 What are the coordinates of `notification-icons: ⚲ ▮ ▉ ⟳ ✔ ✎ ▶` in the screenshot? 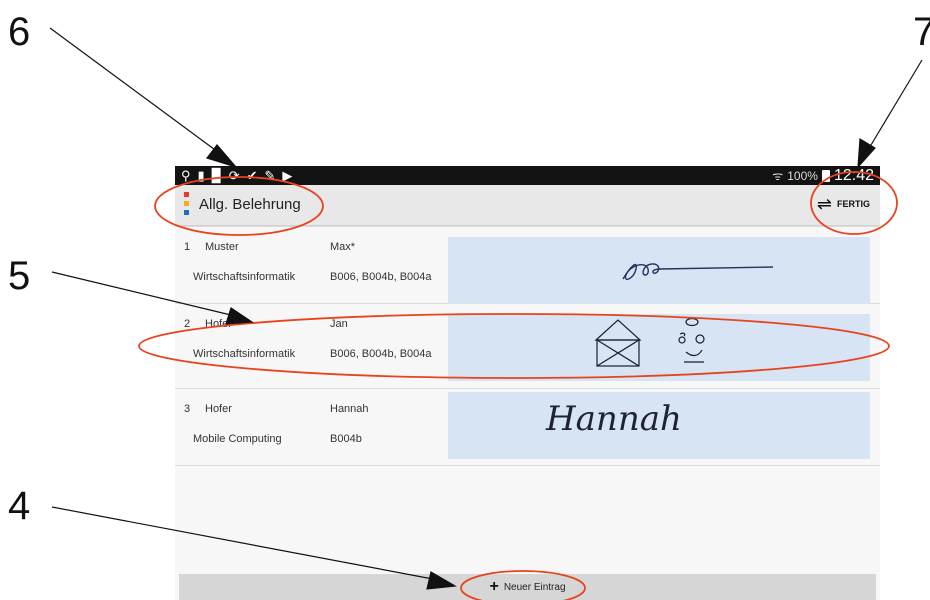 It's located at (236, 175).